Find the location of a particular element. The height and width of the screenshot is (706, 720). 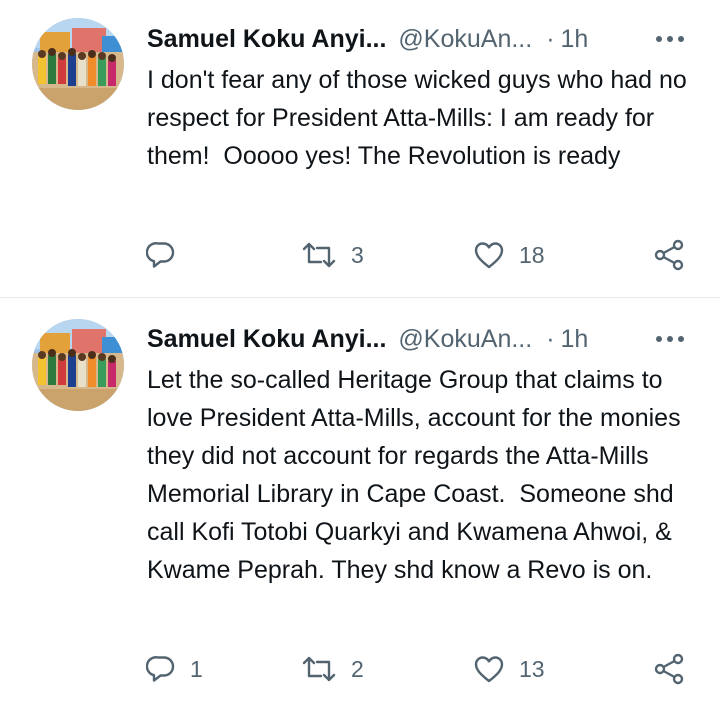

tweet-actions: 1 2 13 is located at coordinates (360, 669).